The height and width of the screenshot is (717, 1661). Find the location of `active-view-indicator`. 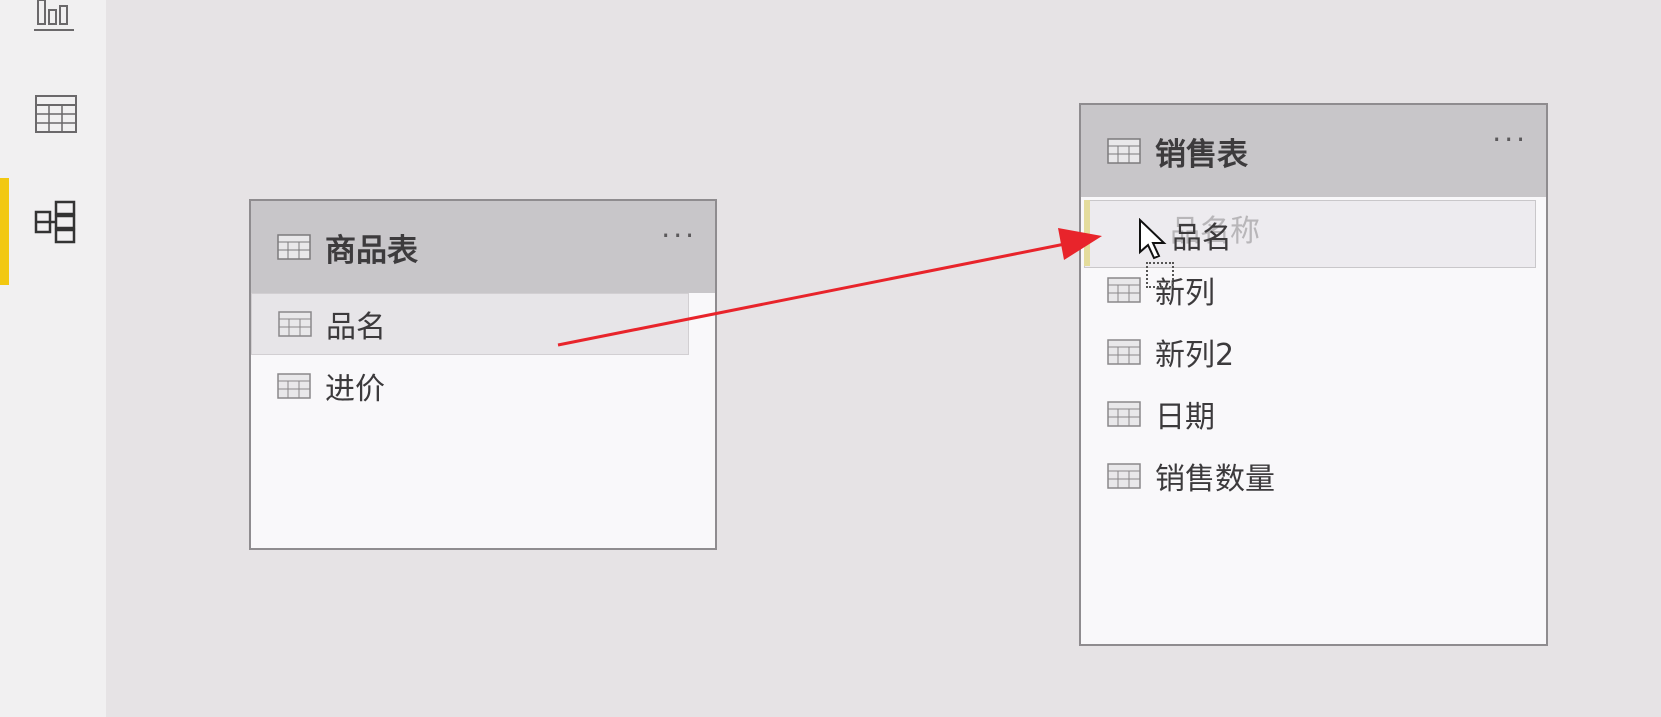

active-view-indicator is located at coordinates (4, 231).